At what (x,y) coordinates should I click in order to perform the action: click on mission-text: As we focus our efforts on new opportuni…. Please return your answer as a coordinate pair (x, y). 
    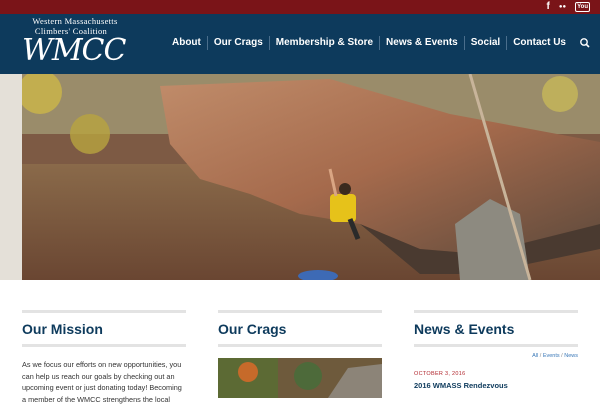
    Looking at the image, I should click on (102, 382).